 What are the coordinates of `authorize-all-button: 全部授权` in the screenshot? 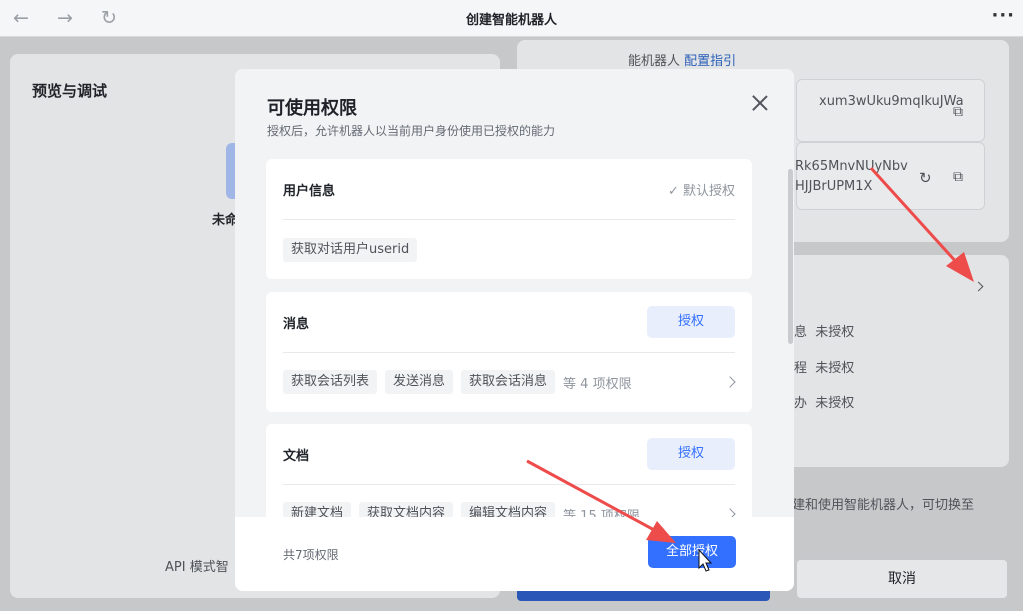 It's located at (692, 552).